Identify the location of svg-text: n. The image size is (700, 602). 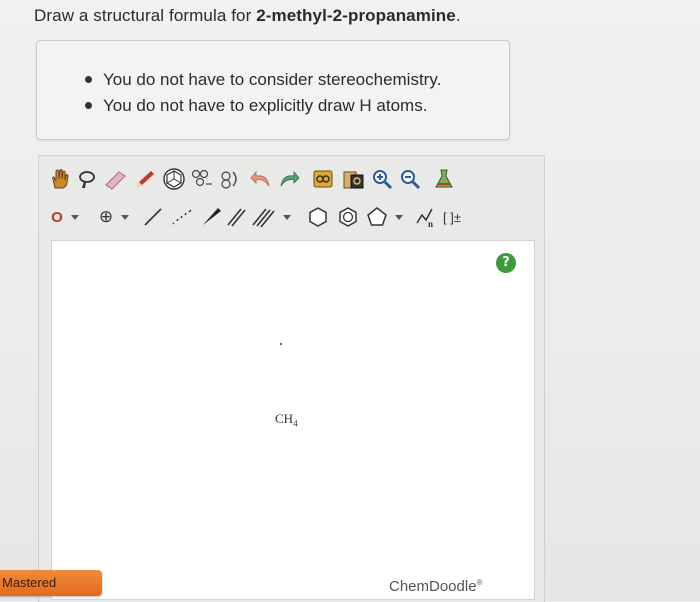
(430, 224).